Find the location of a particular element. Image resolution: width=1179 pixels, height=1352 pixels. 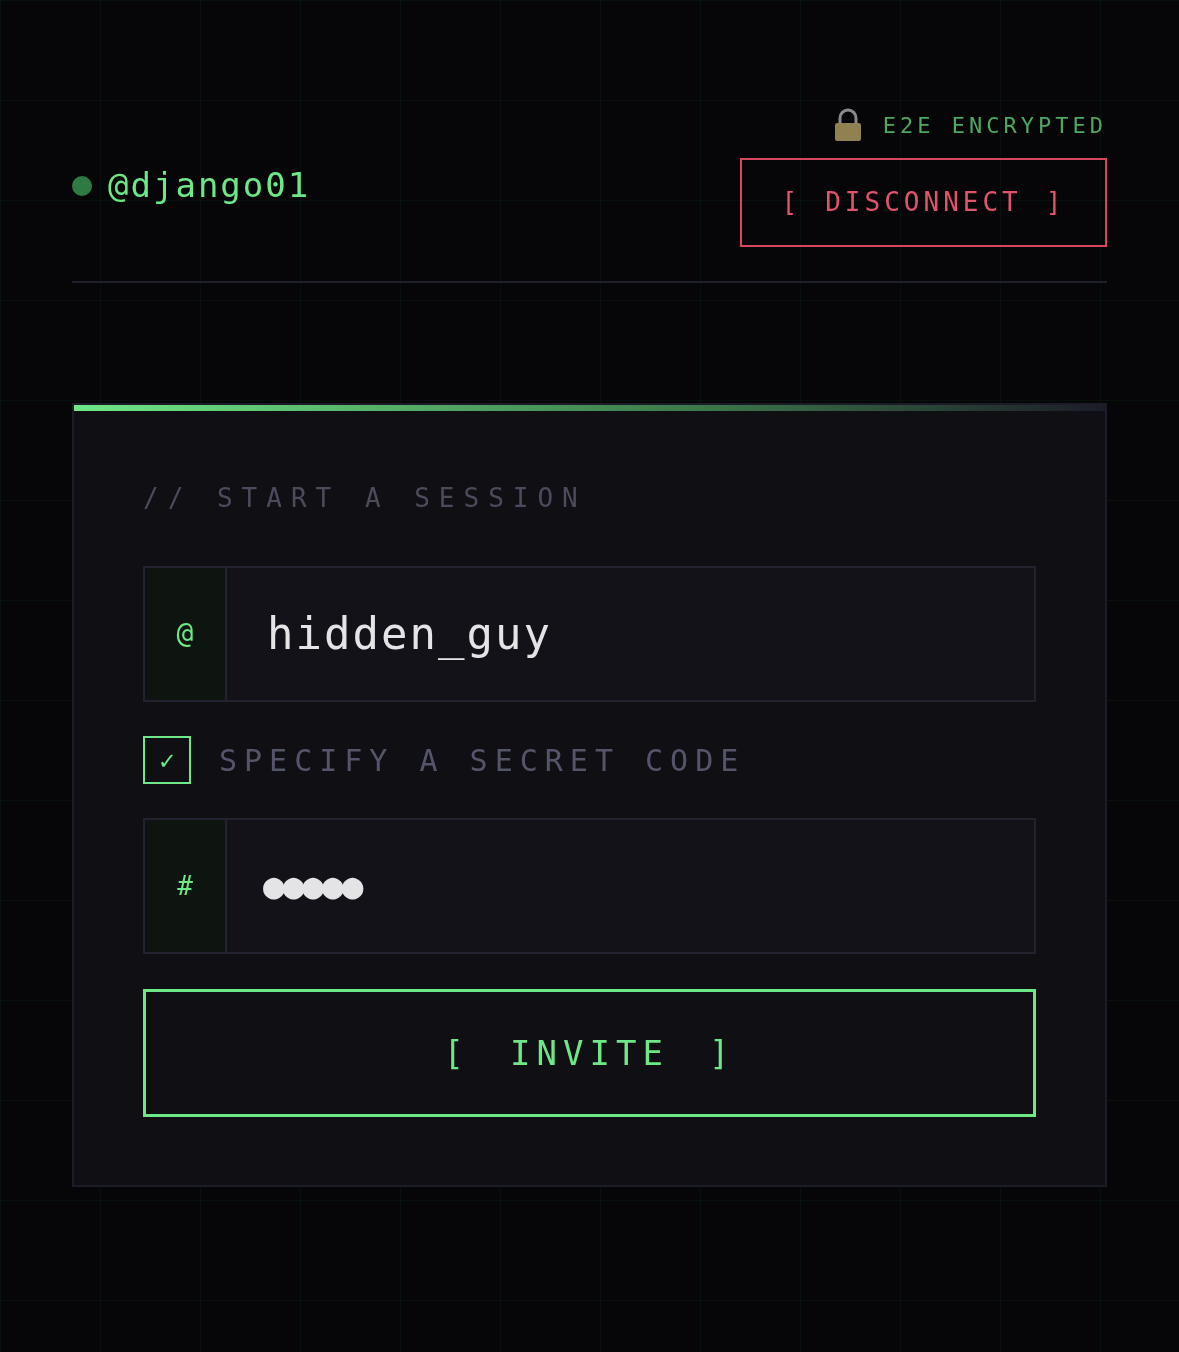

disconnect-button: [ DISCONNECT ] is located at coordinates (923, 202).